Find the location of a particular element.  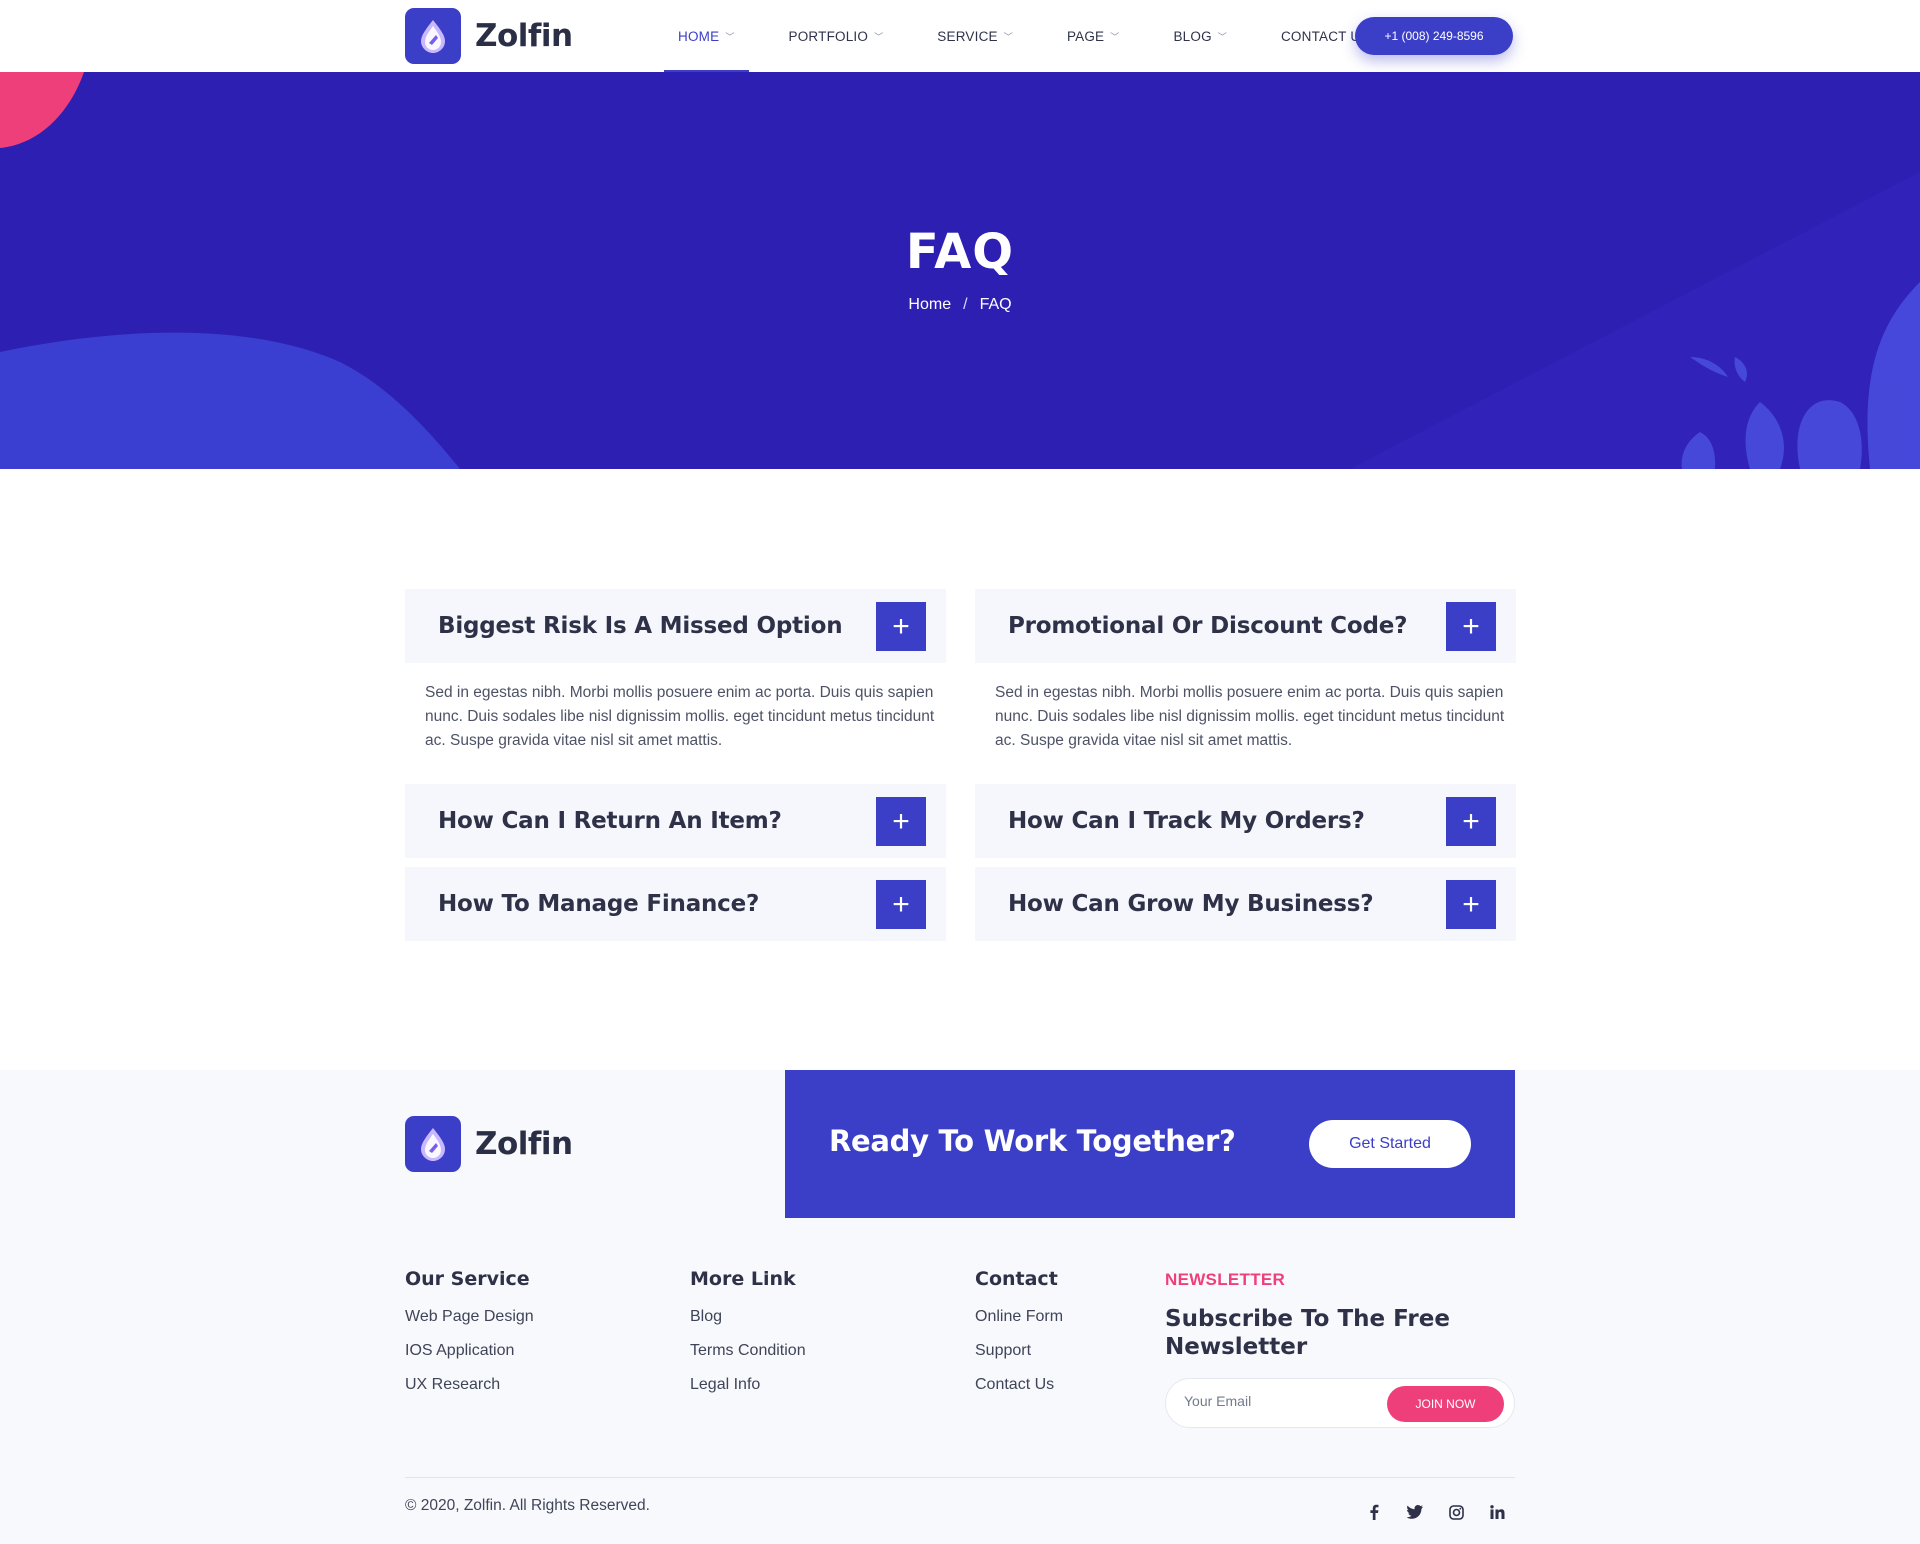

nav-label: BLOG is located at coordinates (1192, 36).